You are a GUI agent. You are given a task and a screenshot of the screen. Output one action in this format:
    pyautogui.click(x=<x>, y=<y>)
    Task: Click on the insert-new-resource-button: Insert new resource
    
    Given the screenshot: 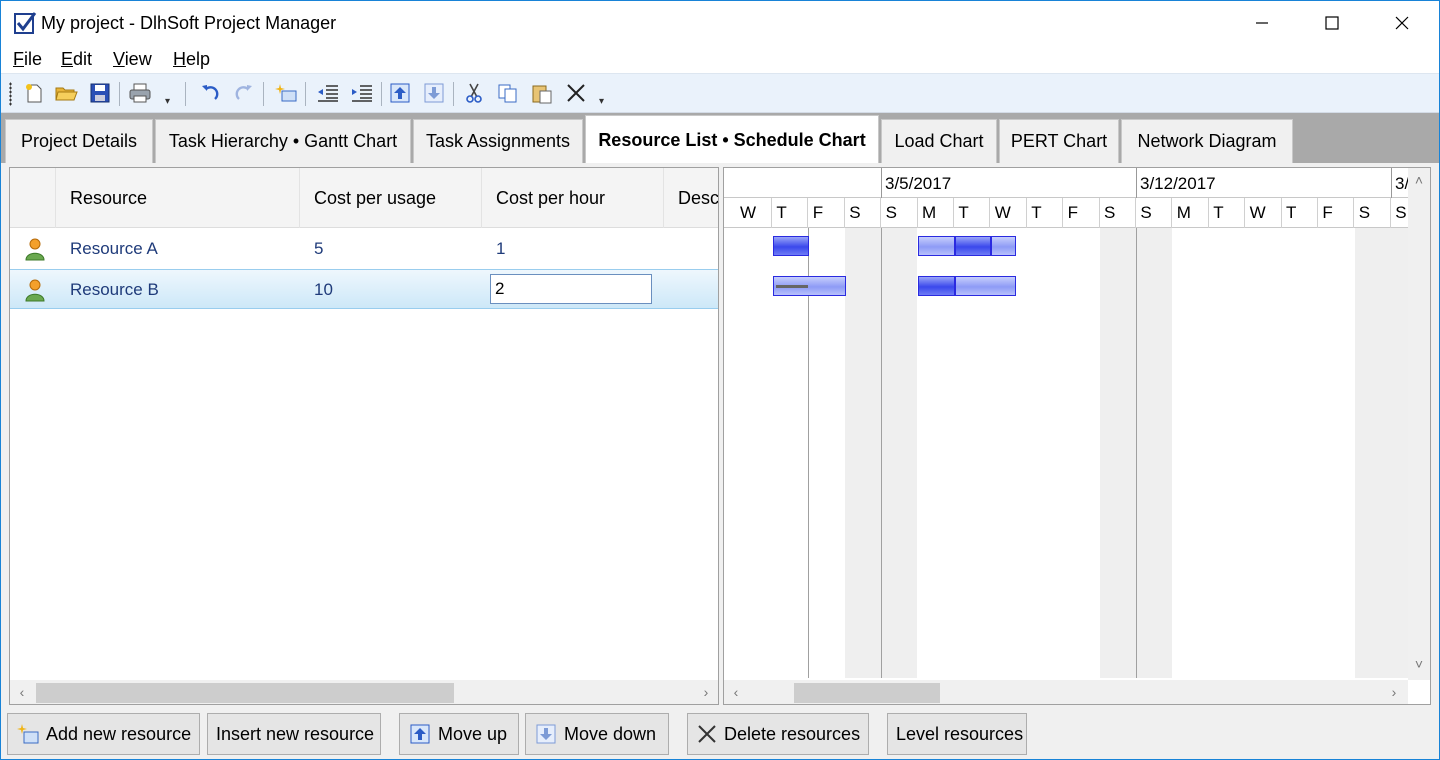 What is the action you would take?
    pyautogui.click(x=294, y=734)
    